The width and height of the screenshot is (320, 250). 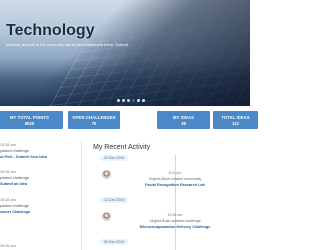 I want to click on stat-total-points: MY TOTAL POINTS 6020, so click(x=31, y=120).